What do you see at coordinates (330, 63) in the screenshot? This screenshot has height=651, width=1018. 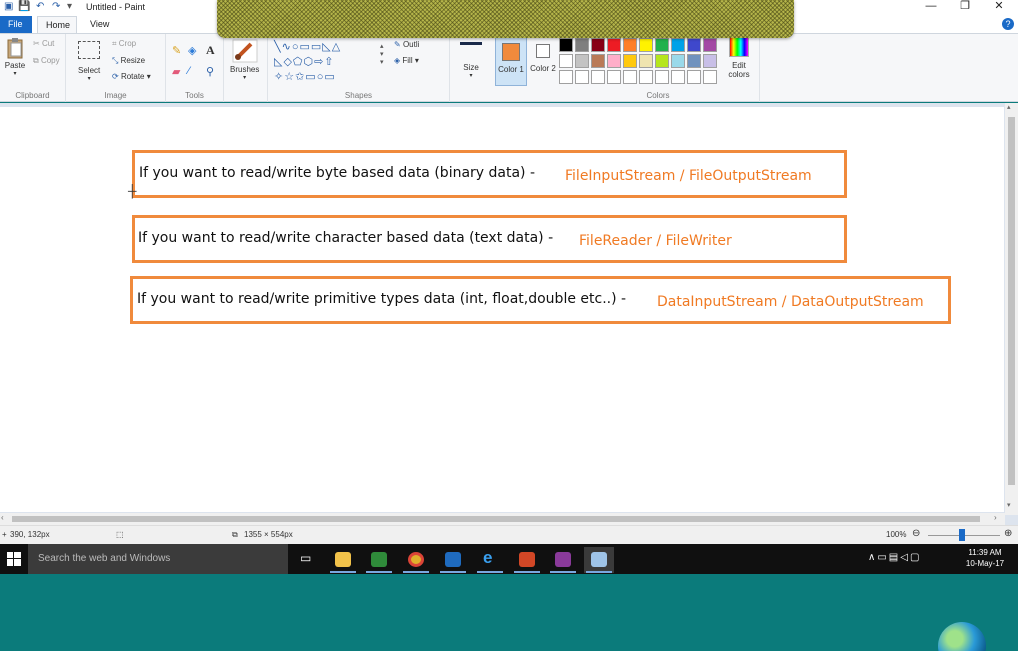 I see `shapes-gallery: ╲∿○▭▭◺△ ◺◇⬠⬡⇨⇧ ✧☆✩▭○▭` at bounding box center [330, 63].